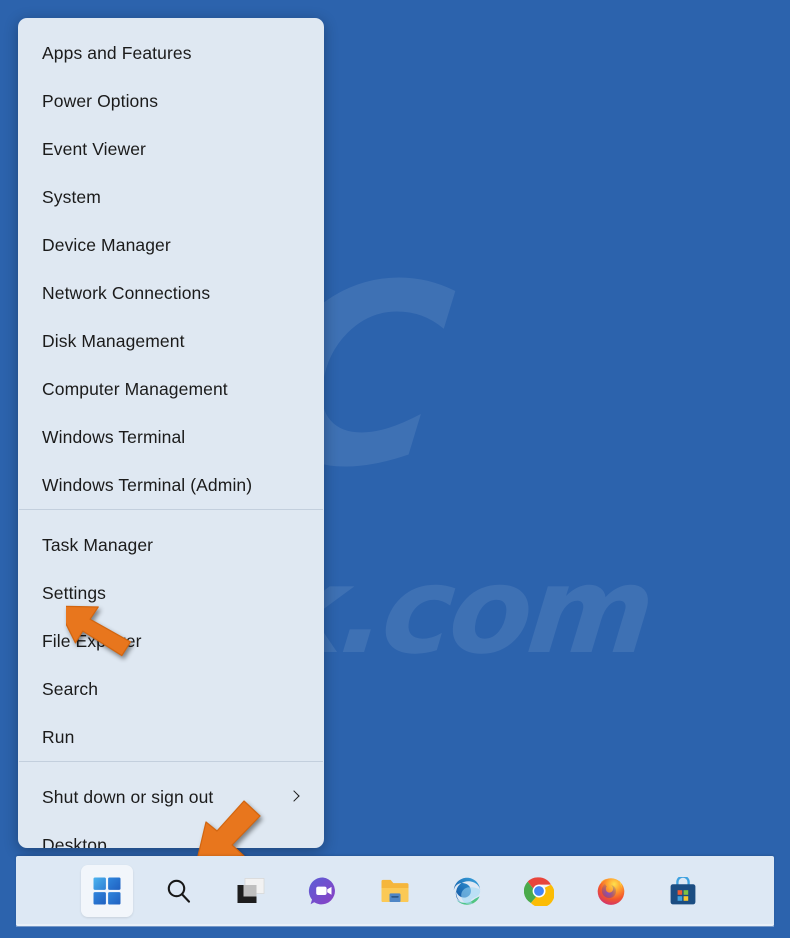 This screenshot has width=790, height=938. I want to click on task-view-icon, so click(251, 890).